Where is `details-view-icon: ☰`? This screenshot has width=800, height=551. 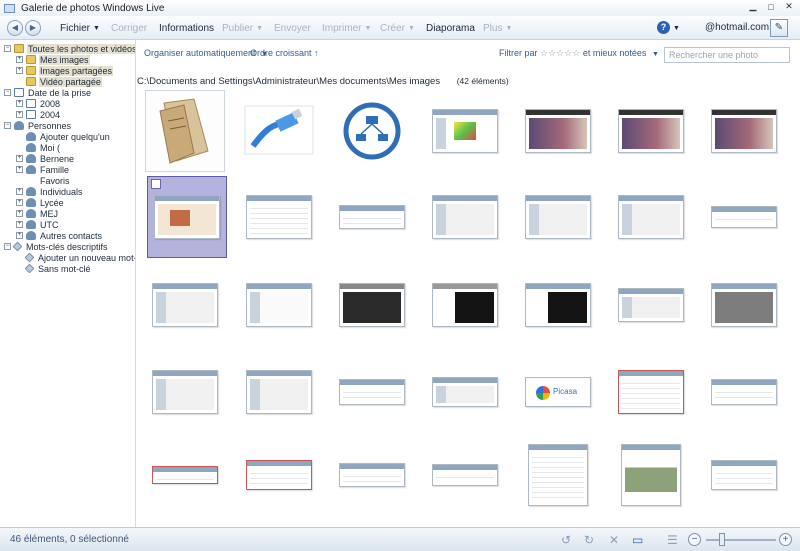 details-view-icon: ☰ is located at coordinates (672, 540).